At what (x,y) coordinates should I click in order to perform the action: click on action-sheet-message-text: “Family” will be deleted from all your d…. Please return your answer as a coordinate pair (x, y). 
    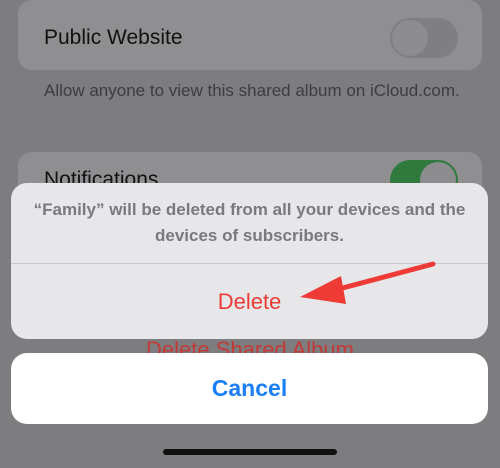
    Looking at the image, I should click on (249, 222).